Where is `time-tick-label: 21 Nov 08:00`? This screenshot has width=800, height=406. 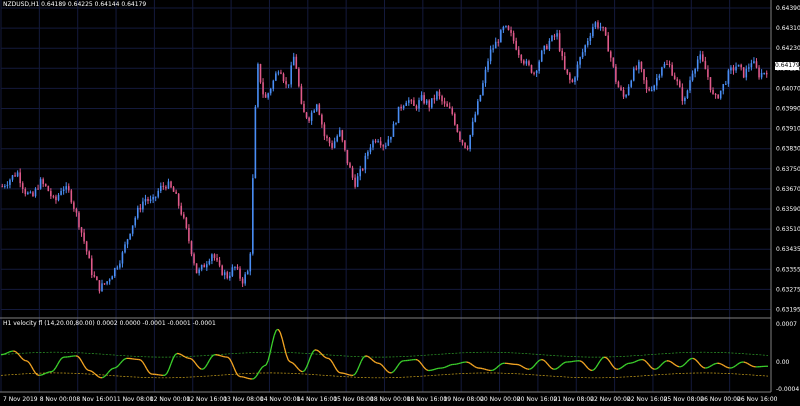
time-tick-label: 21 Nov 08:00 is located at coordinates (574, 399).